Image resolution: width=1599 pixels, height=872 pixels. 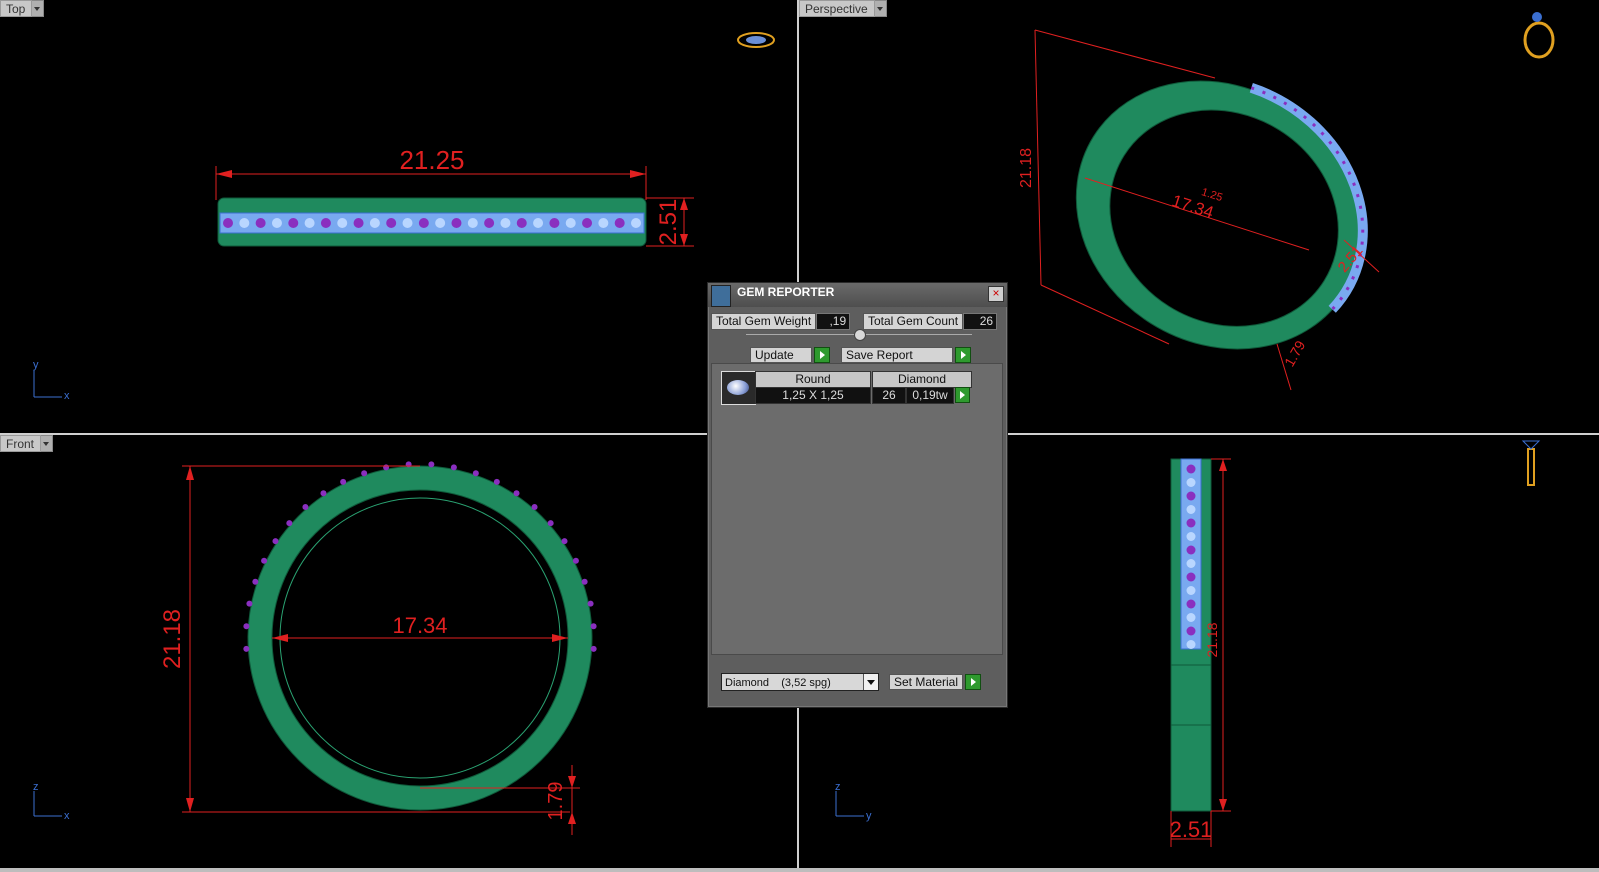 What do you see at coordinates (922, 379) in the screenshot?
I see `gem-material-header: Diamond` at bounding box center [922, 379].